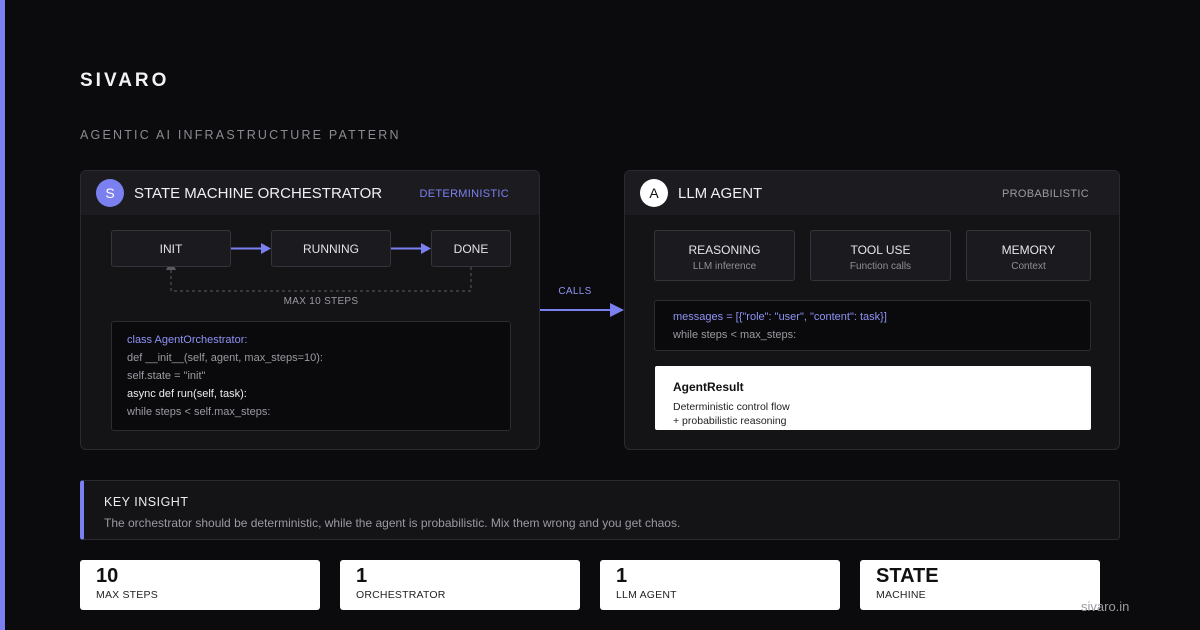 The image size is (1200, 630). What do you see at coordinates (199, 412) in the screenshot?
I see `code-line: while steps < self.max_steps:` at bounding box center [199, 412].